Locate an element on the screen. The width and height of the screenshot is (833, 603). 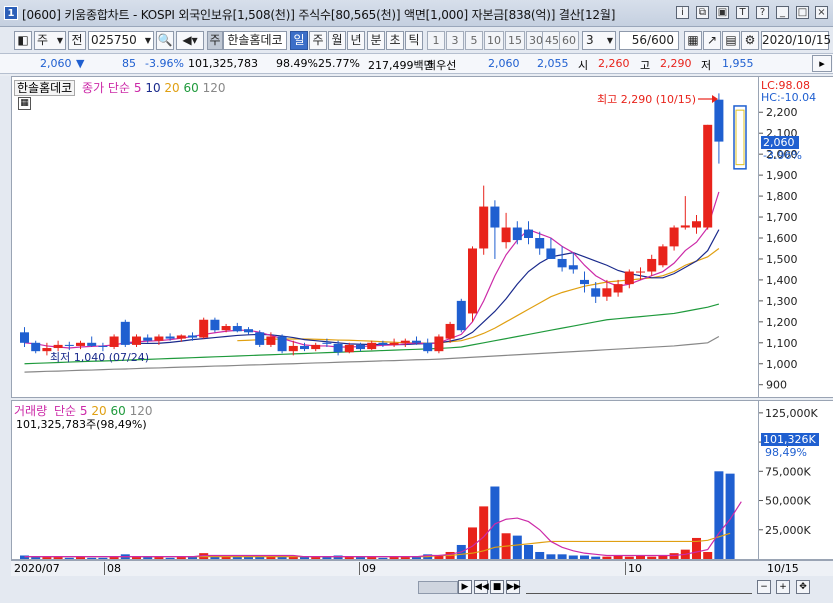
turnover-rate: 25.77% is located at coordinates (339, 63).